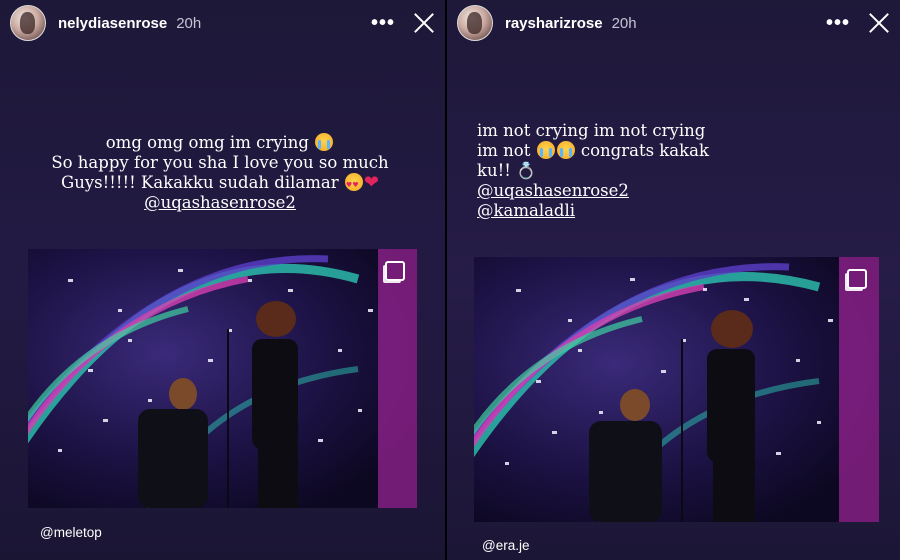  I want to click on caption-line: Guys!!!!! Kakakku sudah dilamar, so click(200, 182).